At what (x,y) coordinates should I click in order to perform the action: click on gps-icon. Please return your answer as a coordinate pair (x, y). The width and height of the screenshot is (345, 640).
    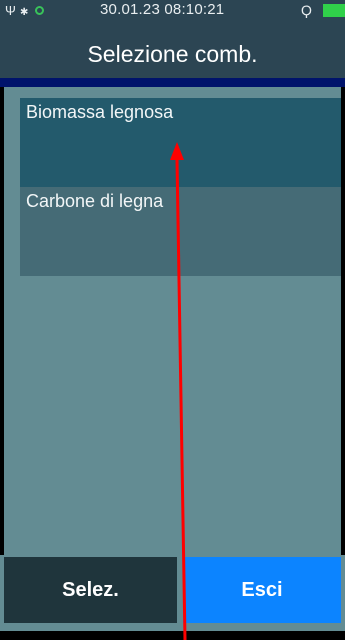
    Looking at the image, I should click on (39, 10).